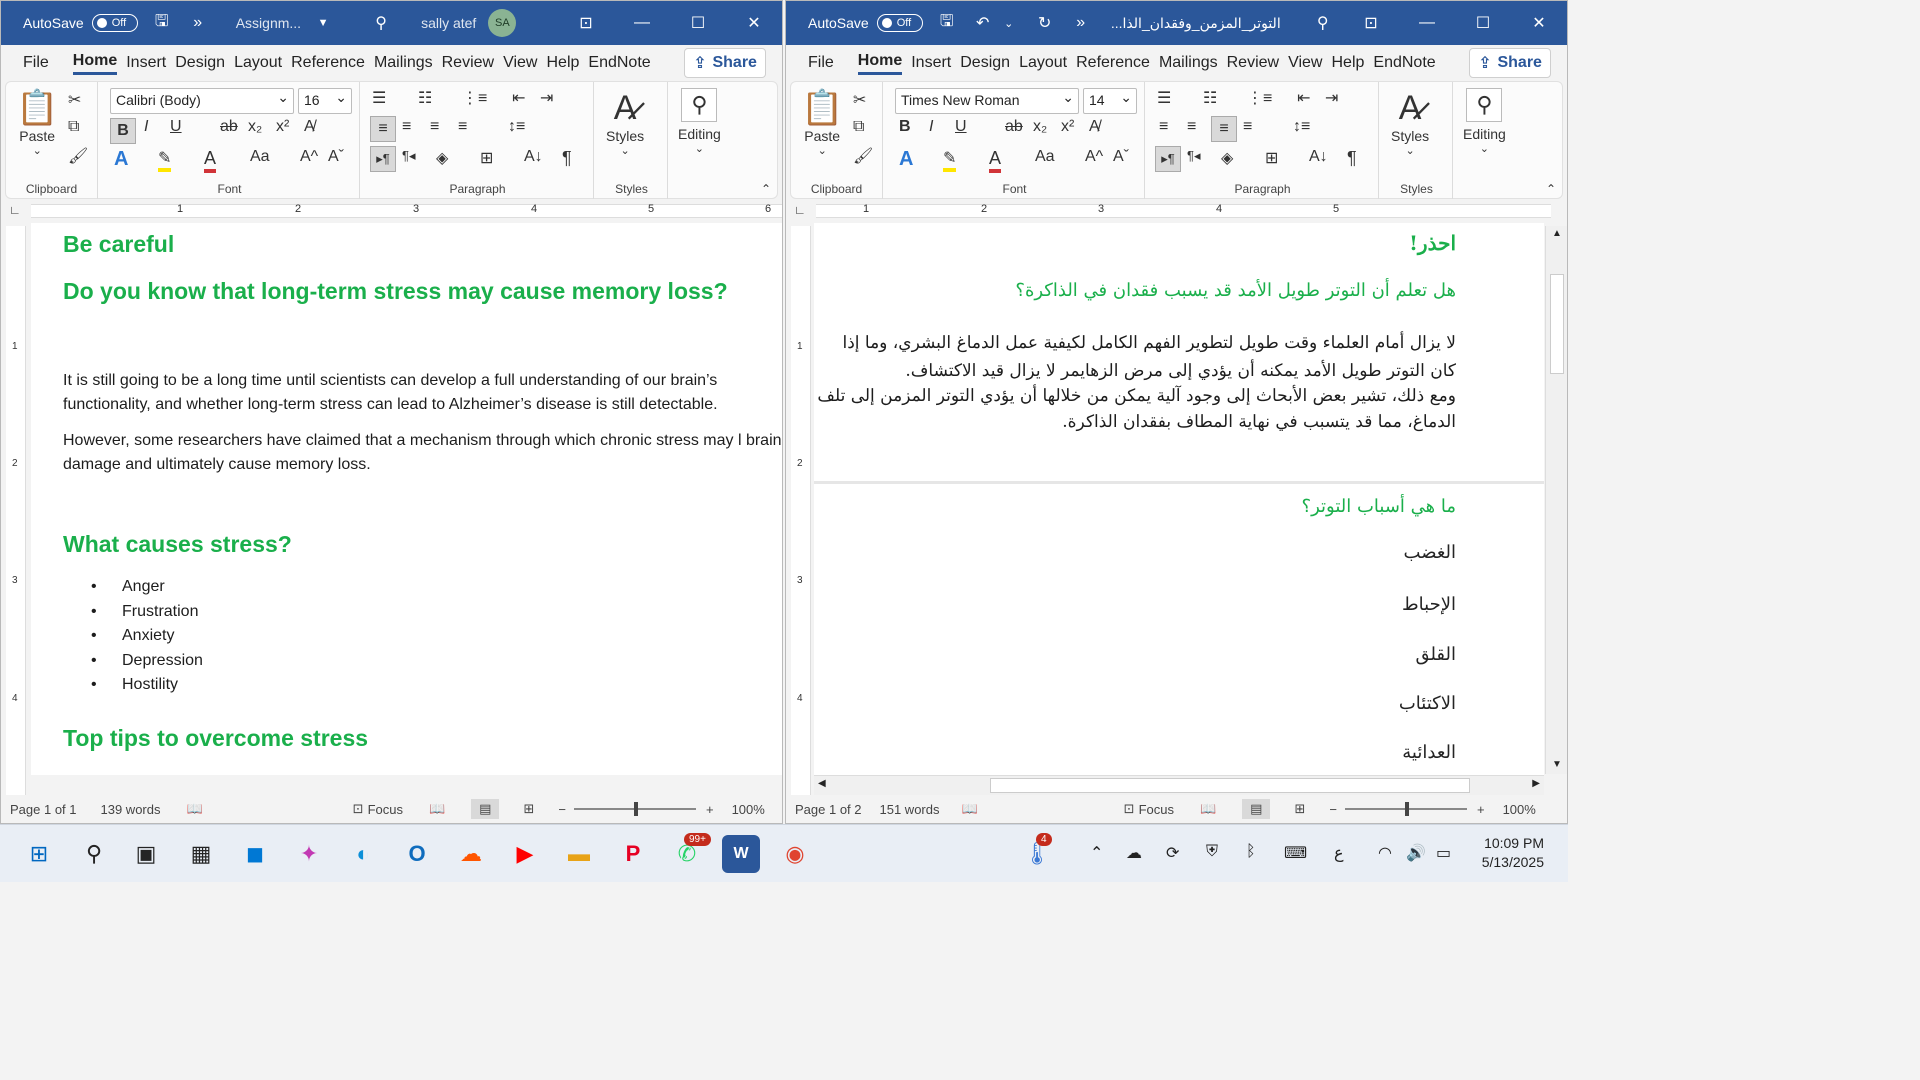  Describe the element at coordinates (1557, 764) in the screenshot. I see `scroll-down-icon: ▼` at that location.